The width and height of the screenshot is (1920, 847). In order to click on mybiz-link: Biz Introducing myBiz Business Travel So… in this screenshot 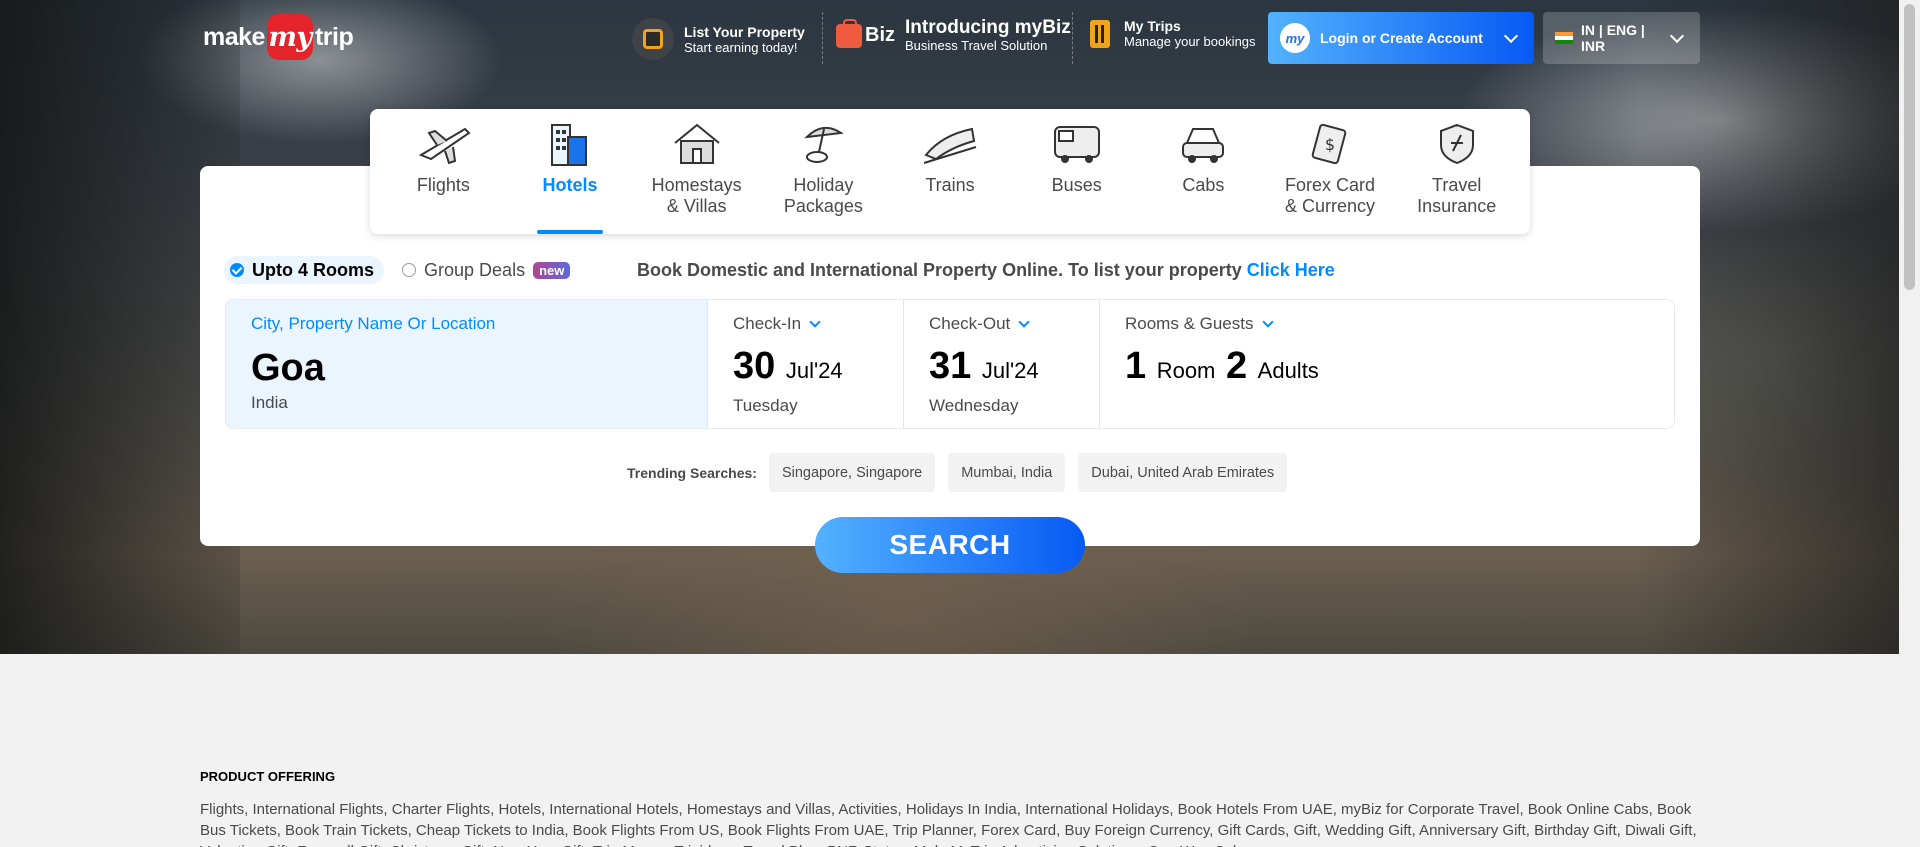, I will do `click(953, 35)`.